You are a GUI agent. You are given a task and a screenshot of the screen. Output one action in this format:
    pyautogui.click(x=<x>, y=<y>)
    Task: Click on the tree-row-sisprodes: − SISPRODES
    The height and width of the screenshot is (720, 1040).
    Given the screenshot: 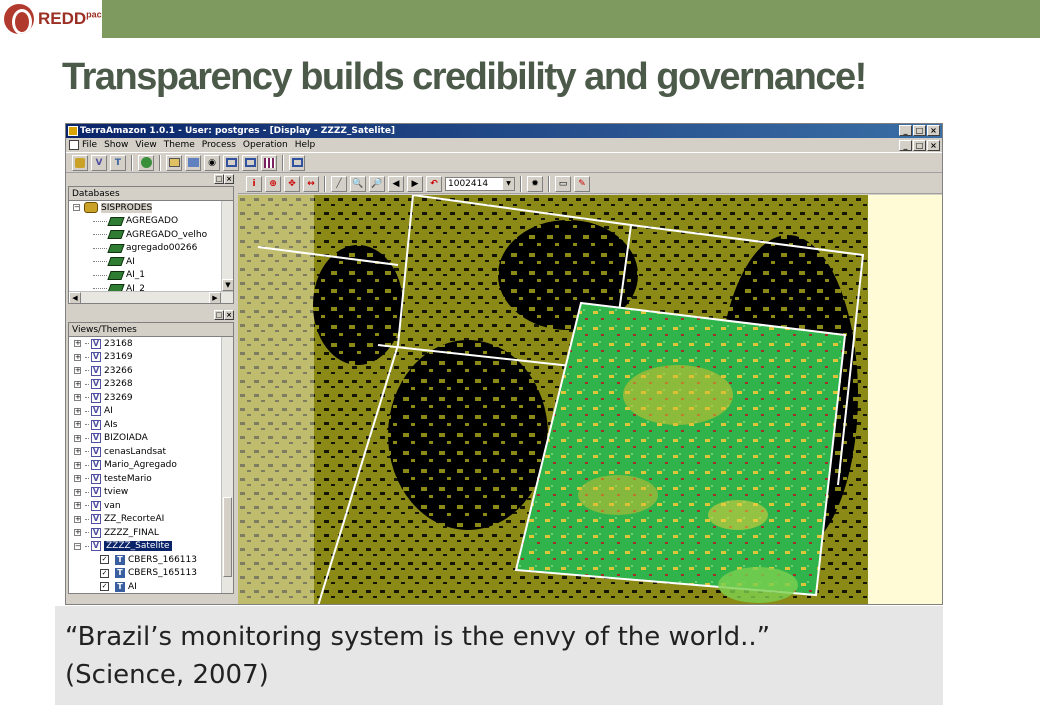 What is the action you would take?
    pyautogui.click(x=153, y=208)
    